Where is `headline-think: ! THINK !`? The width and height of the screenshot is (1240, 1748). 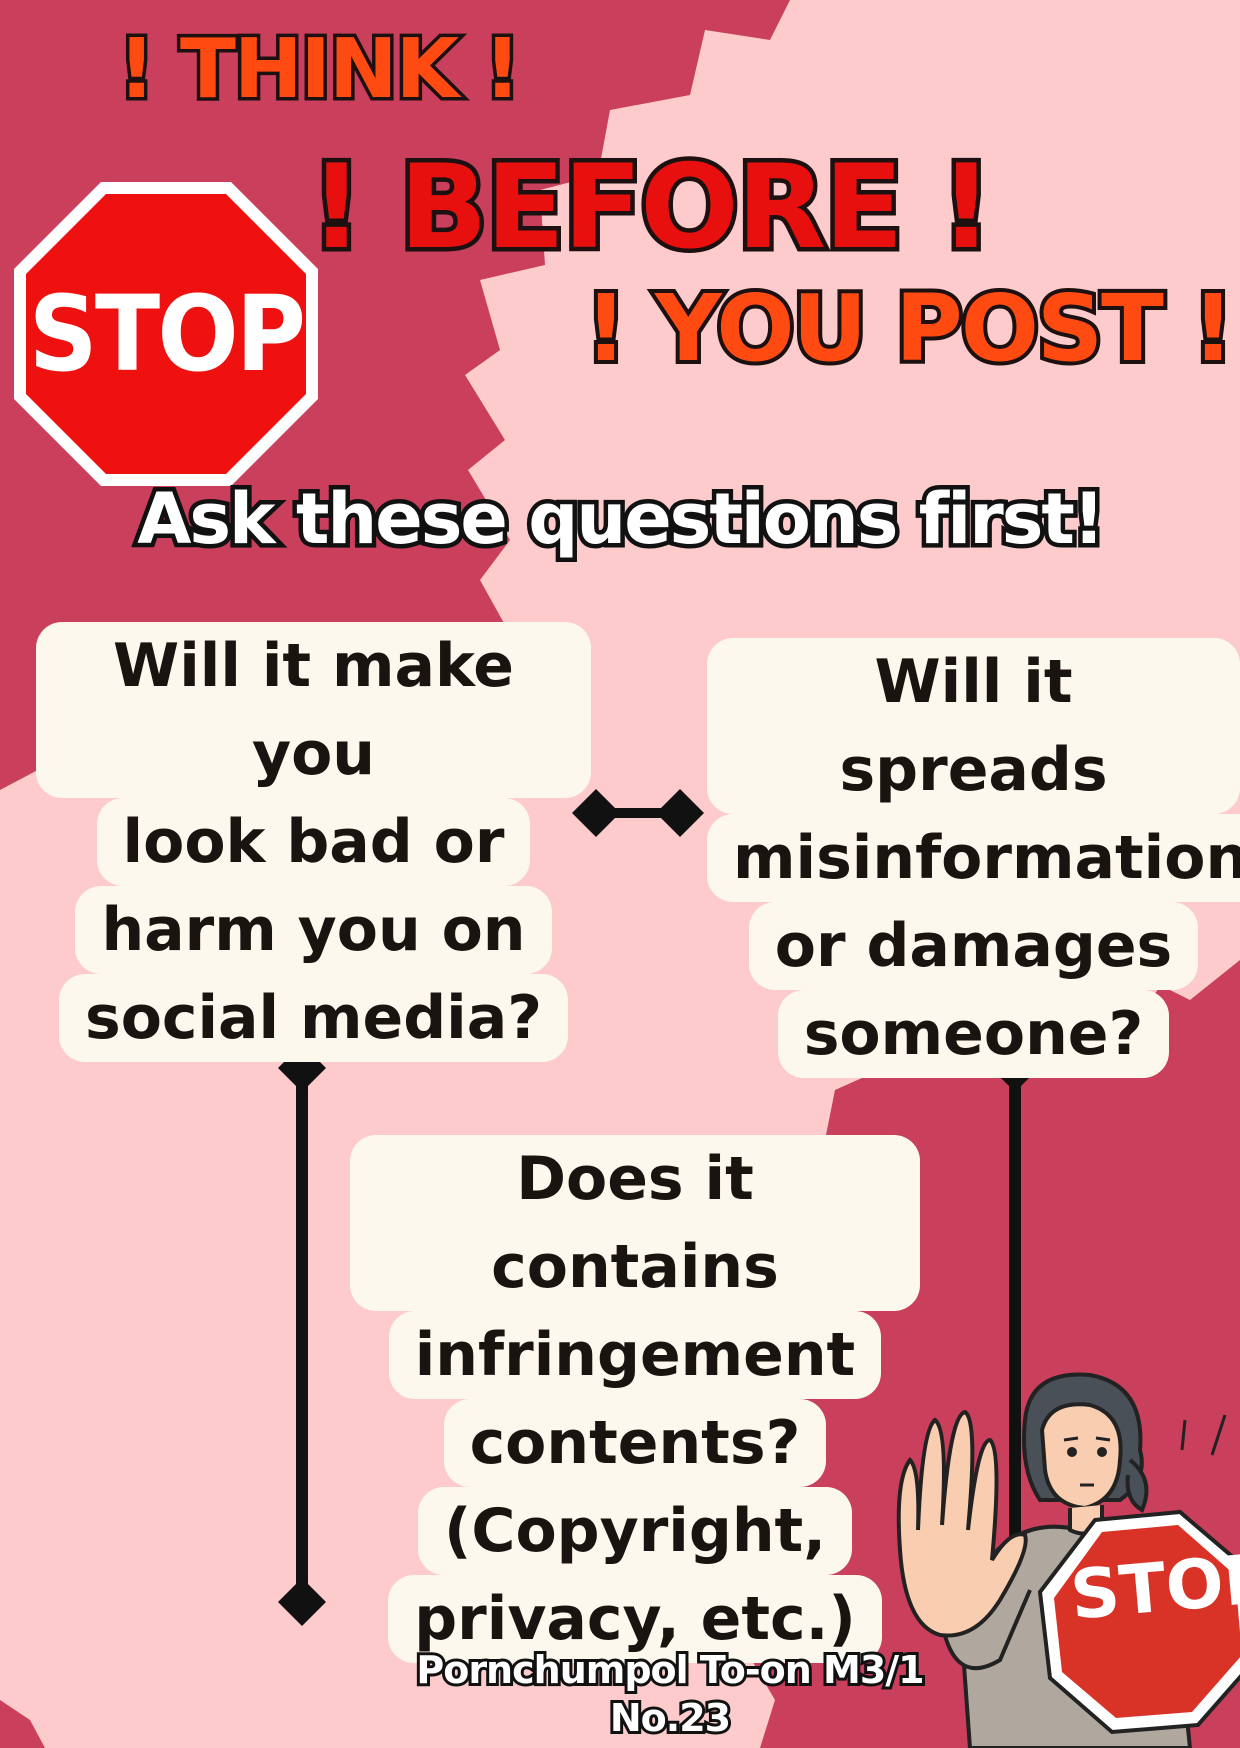
headline-think: ! THINK ! is located at coordinates (319, 70).